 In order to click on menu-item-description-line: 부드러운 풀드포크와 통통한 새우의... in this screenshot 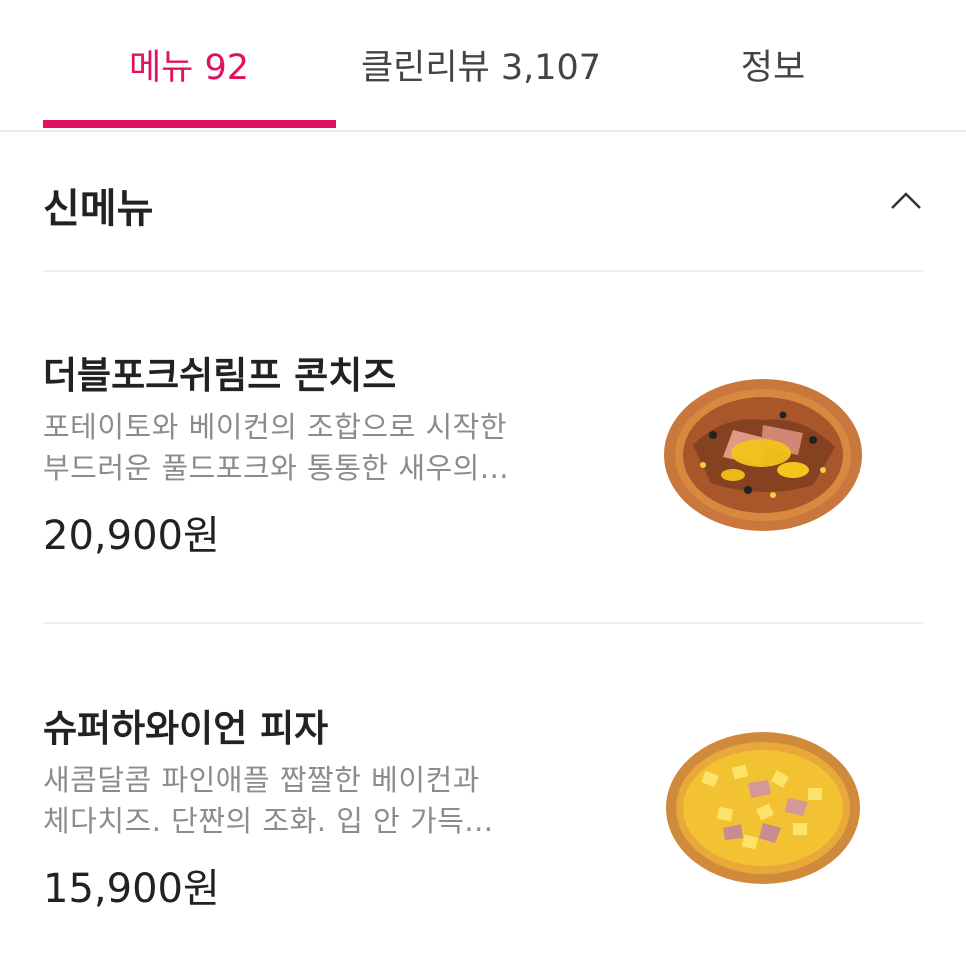, I will do `click(276, 468)`.